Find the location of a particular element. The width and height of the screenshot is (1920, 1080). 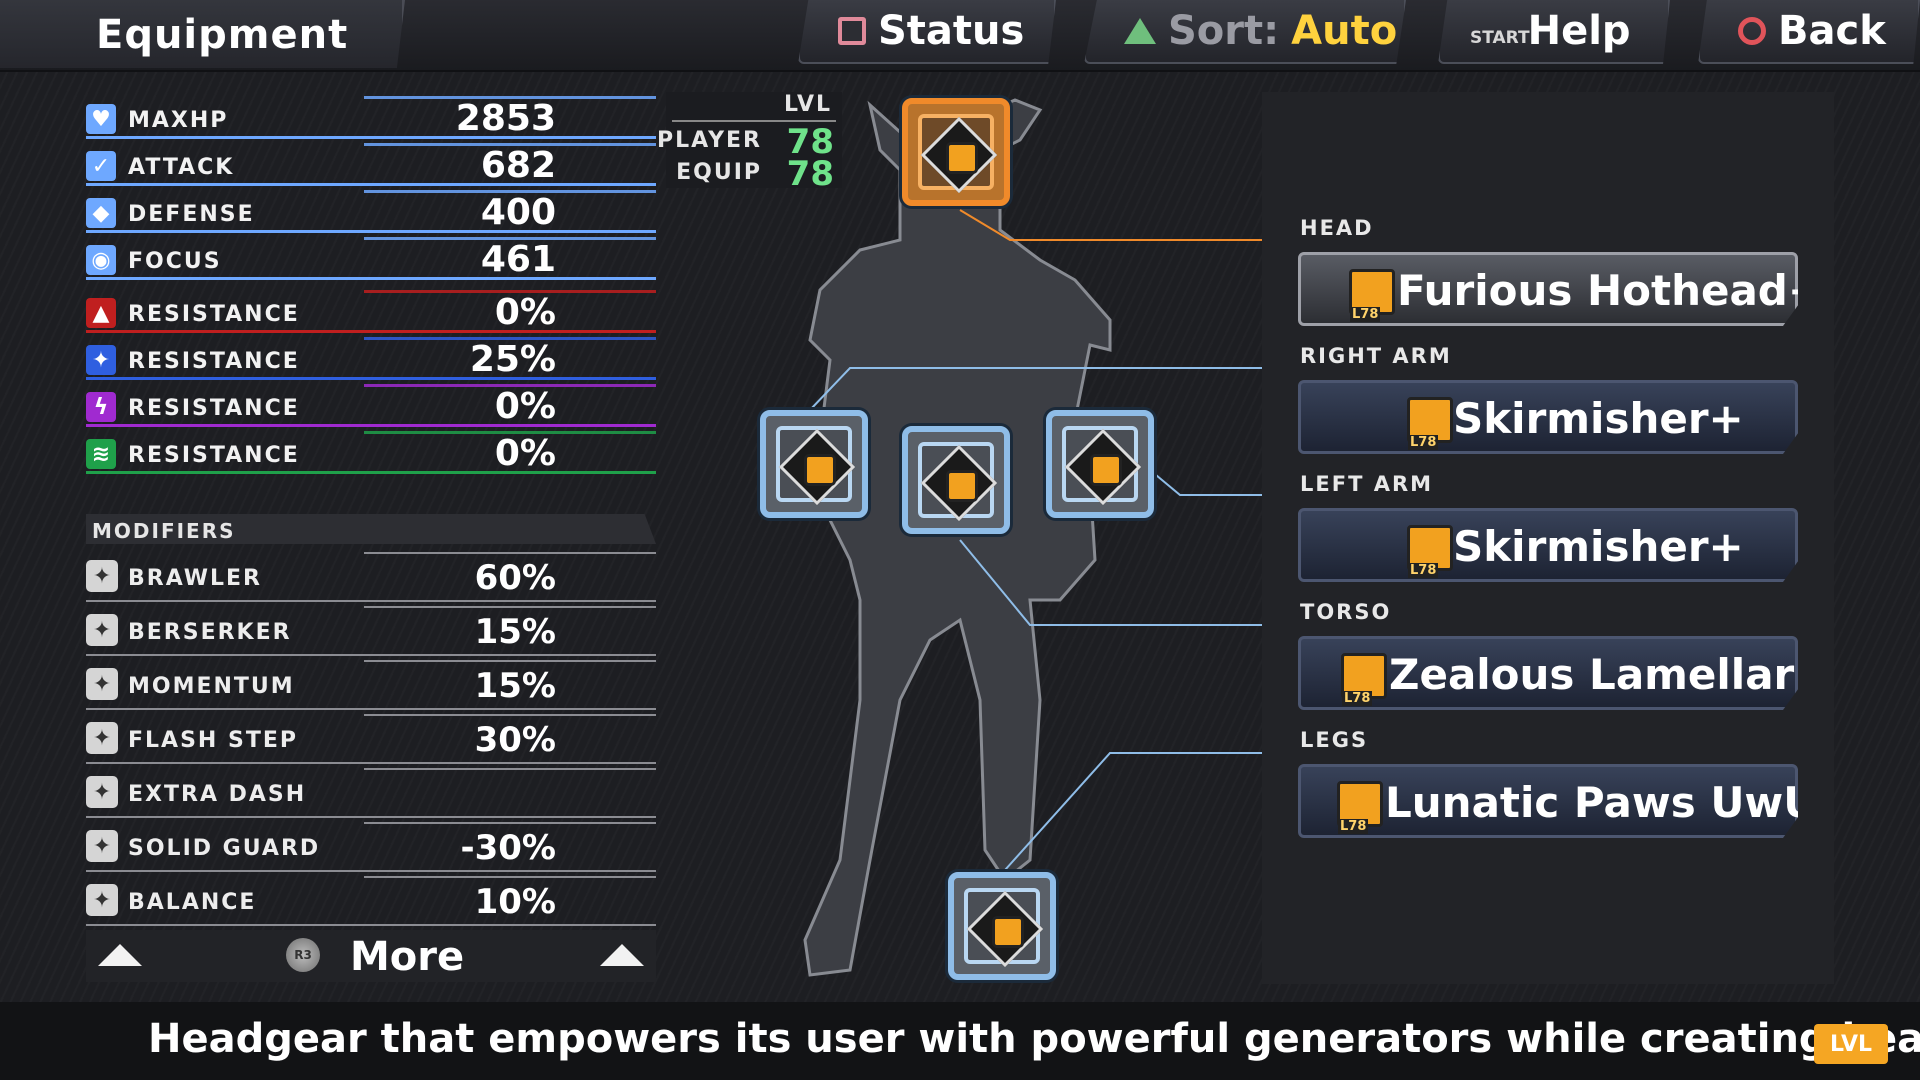

equip-slot-torso is located at coordinates (956, 480).